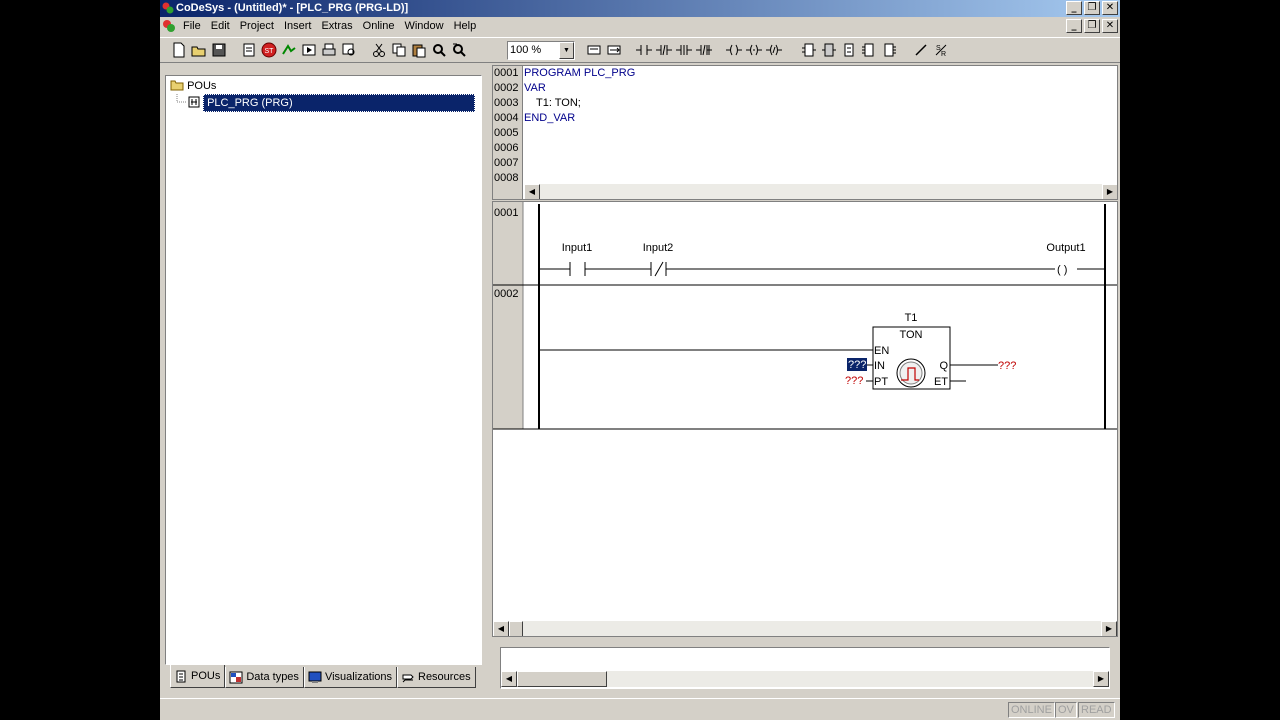  What do you see at coordinates (552, 103) in the screenshot?
I see `code-line: T1: TON;` at bounding box center [552, 103].